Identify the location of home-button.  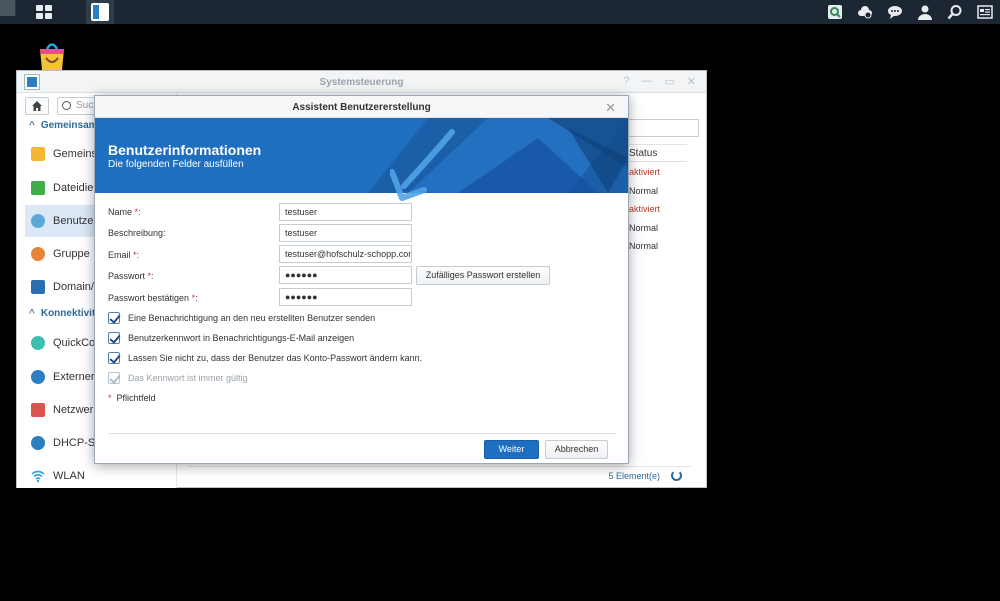
(37, 106).